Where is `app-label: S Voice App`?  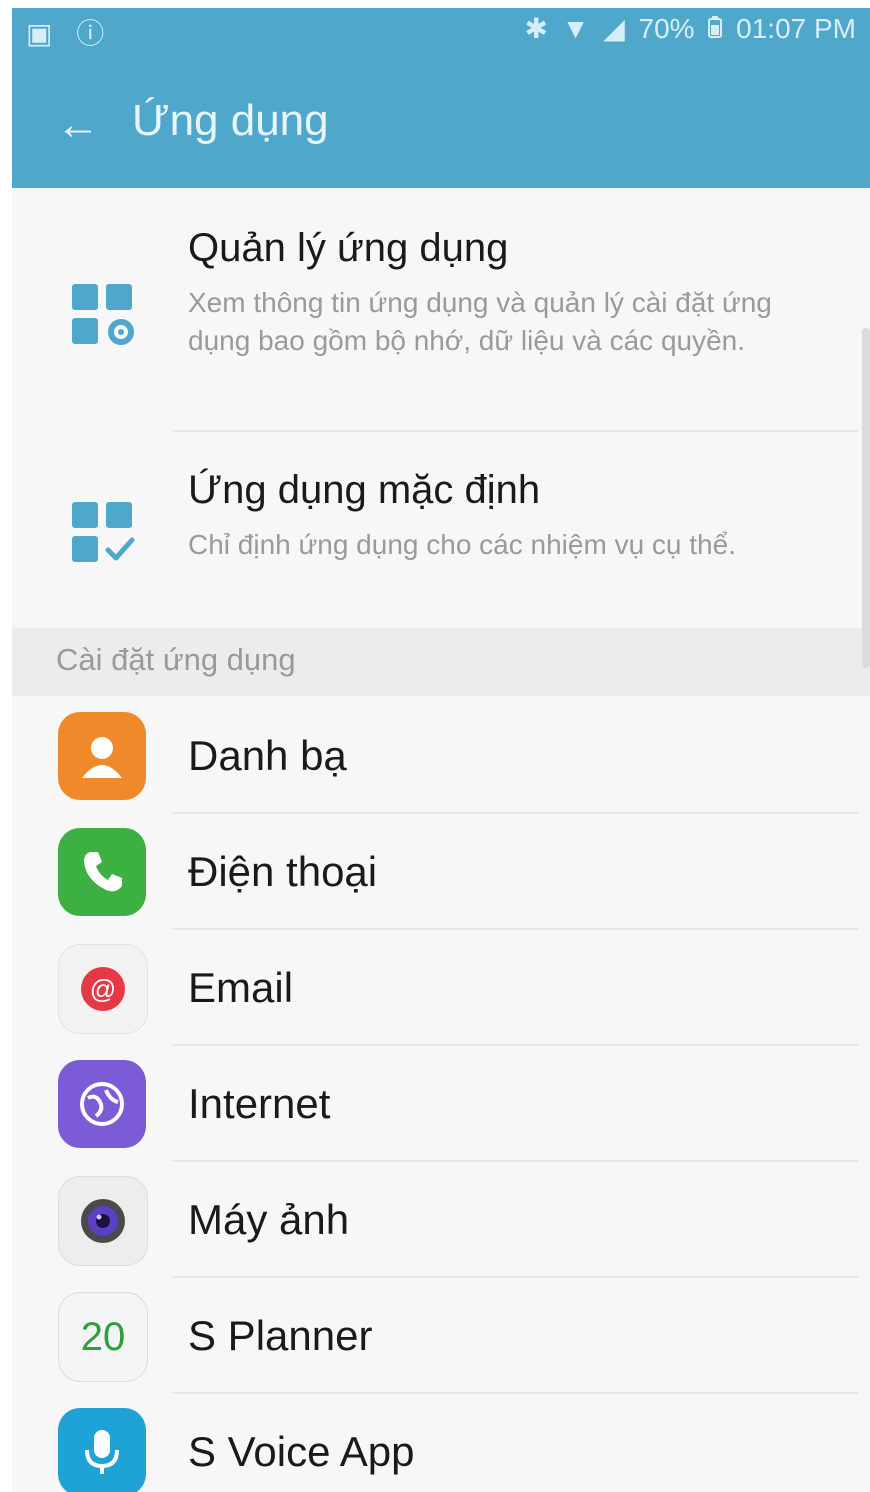 app-label: S Voice App is located at coordinates (301, 1451).